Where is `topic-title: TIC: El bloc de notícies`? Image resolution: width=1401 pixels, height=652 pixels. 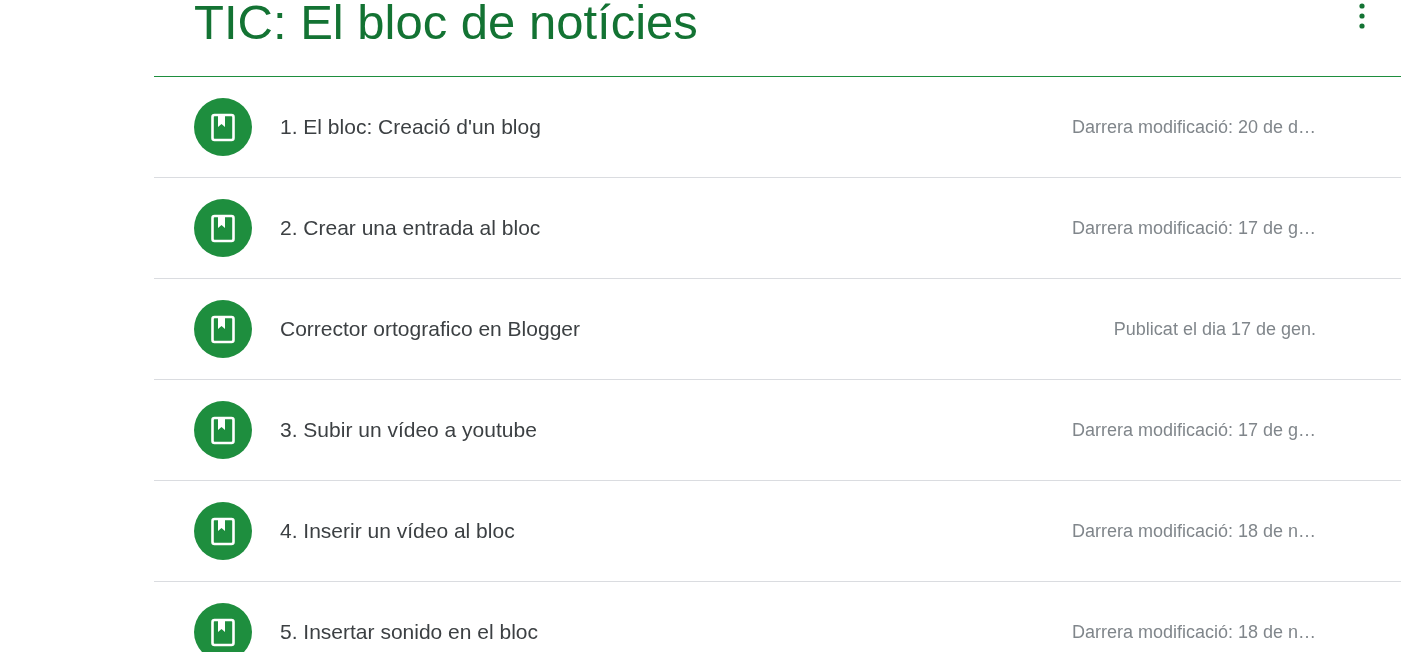
topic-title: TIC: El bloc de notícies is located at coordinates (446, 25).